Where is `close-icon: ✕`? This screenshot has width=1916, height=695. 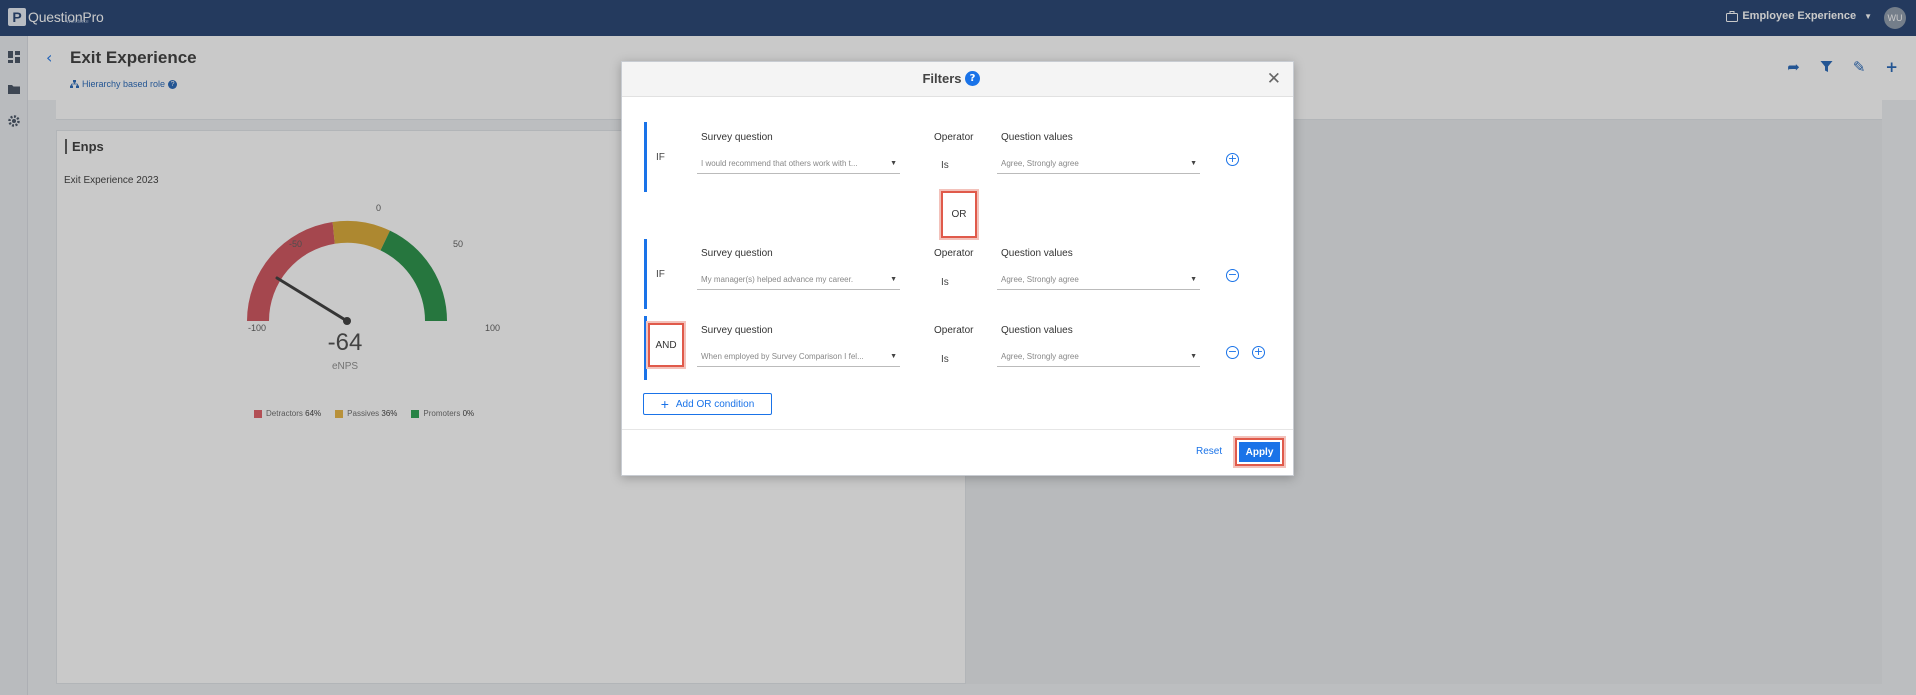 close-icon: ✕ is located at coordinates (1274, 79).